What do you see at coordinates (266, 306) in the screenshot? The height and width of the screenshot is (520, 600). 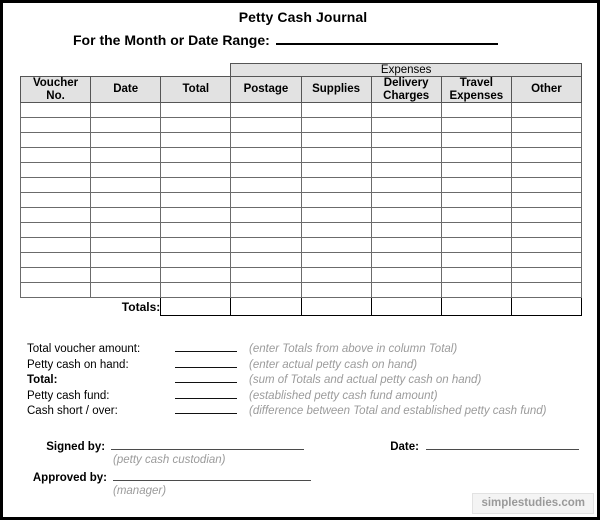 I see `totals-cell-postage` at bounding box center [266, 306].